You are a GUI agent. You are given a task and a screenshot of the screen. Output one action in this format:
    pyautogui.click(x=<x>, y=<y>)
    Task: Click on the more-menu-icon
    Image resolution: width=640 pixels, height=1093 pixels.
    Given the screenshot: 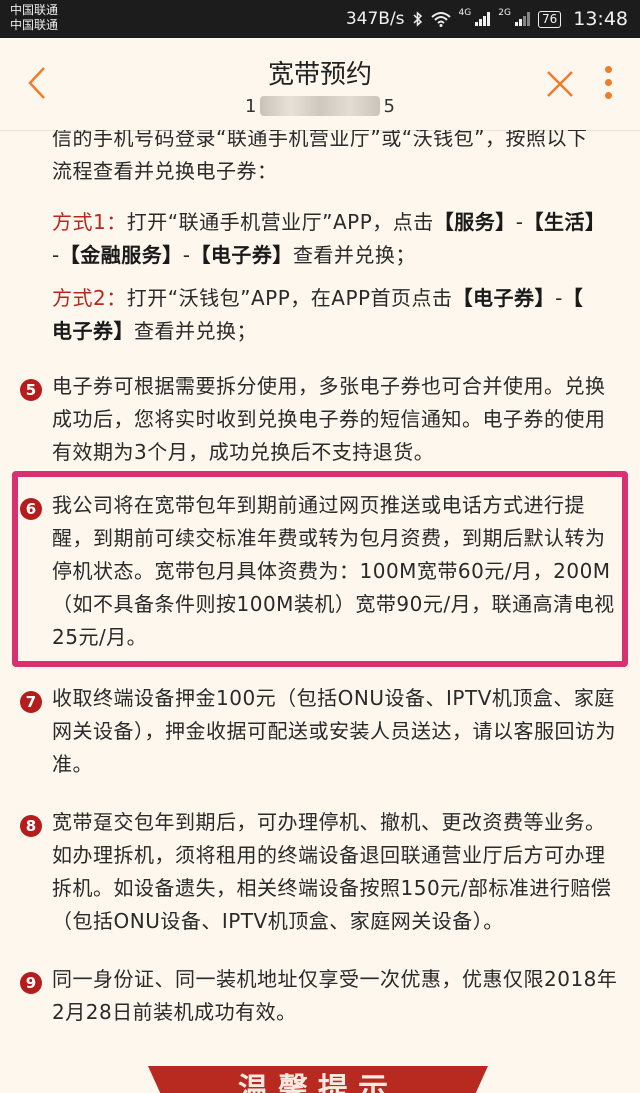 What is the action you would take?
    pyautogui.click(x=608, y=84)
    